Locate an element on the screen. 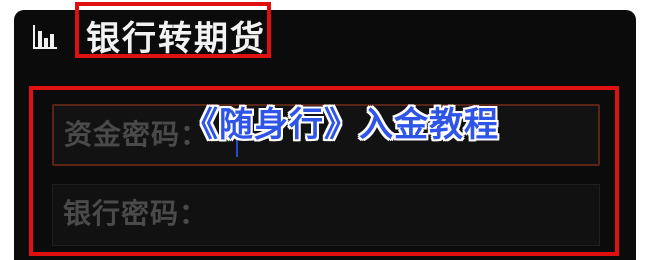 The height and width of the screenshot is (260, 650). tutorial-caption: 《随身行》入金教程 is located at coordinates (341, 125).